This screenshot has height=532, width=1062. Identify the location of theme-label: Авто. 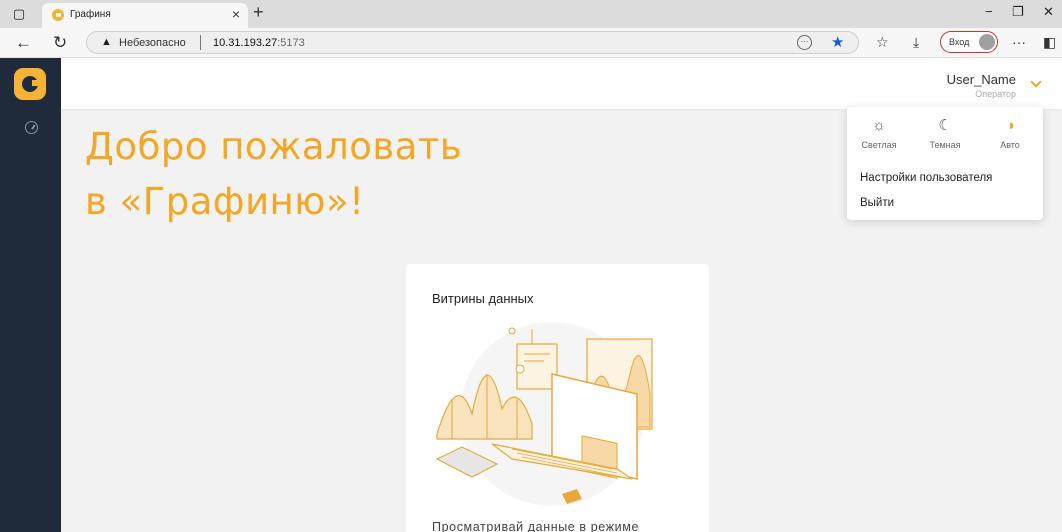
(1010, 145).